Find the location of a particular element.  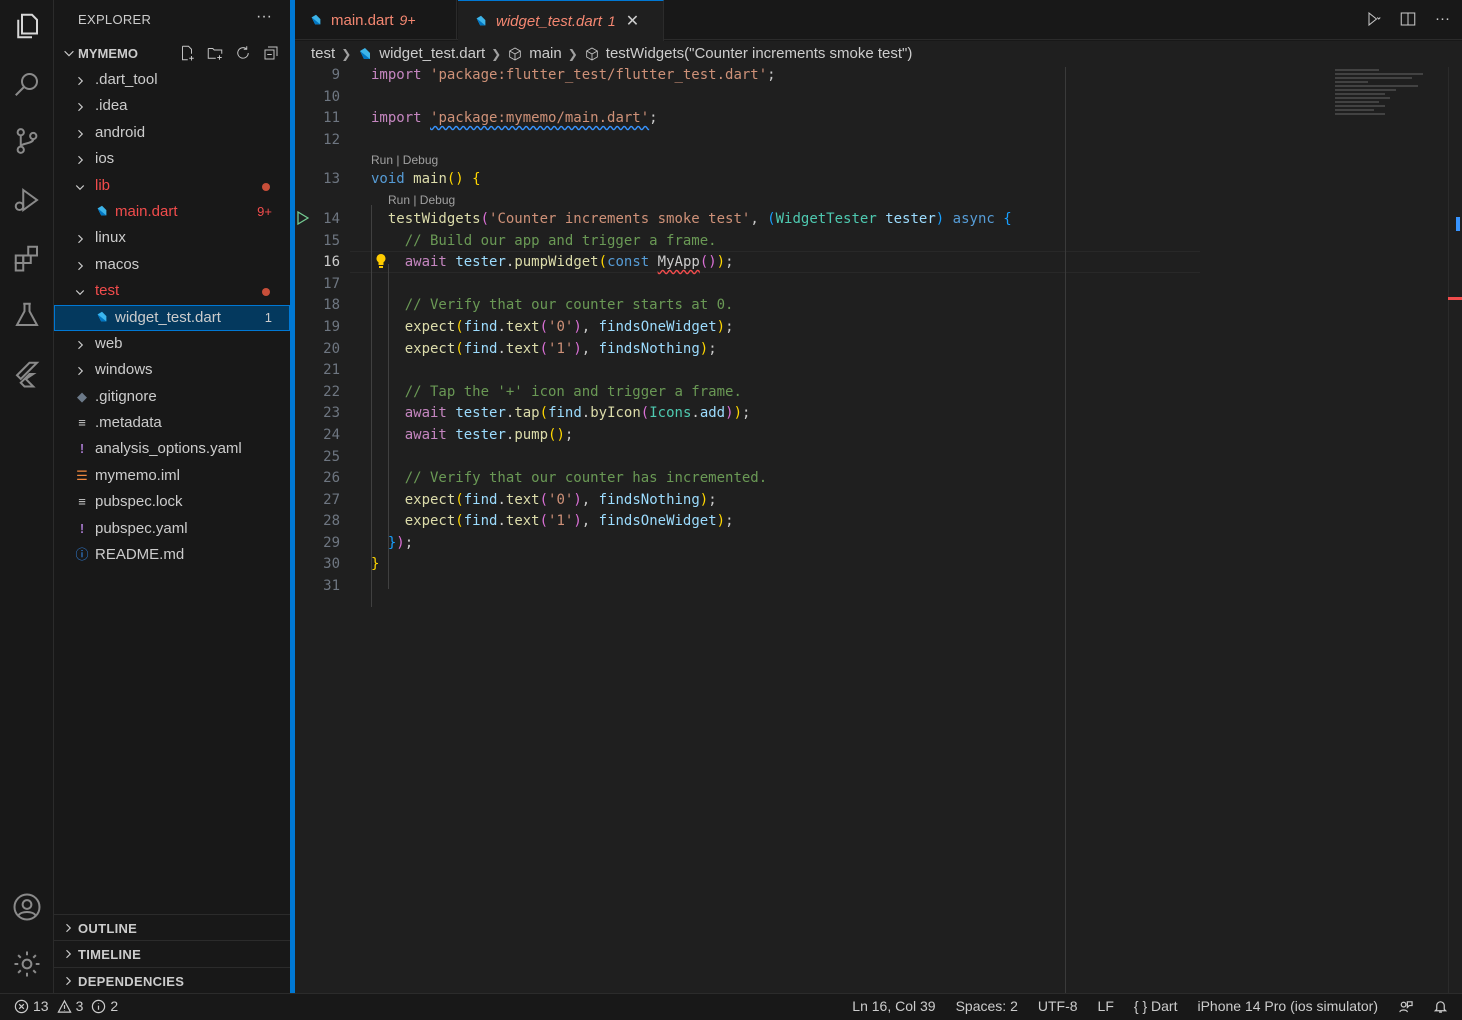

notifications-bell-icon is located at coordinates (1440, 1006).